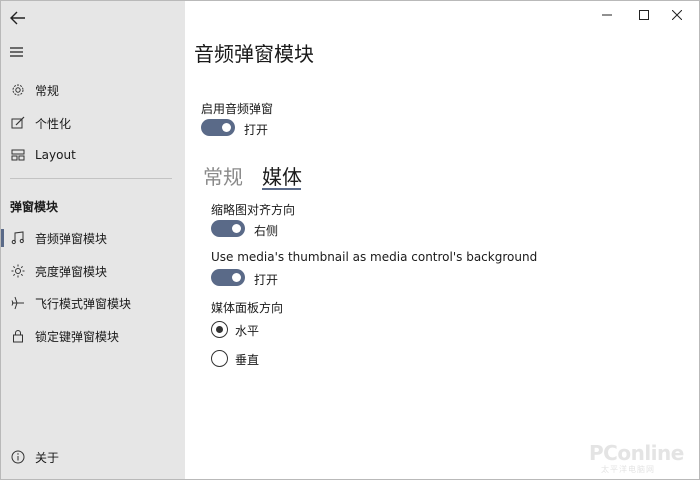  I want to click on sidebar-item-label: 个性化, so click(53, 123).